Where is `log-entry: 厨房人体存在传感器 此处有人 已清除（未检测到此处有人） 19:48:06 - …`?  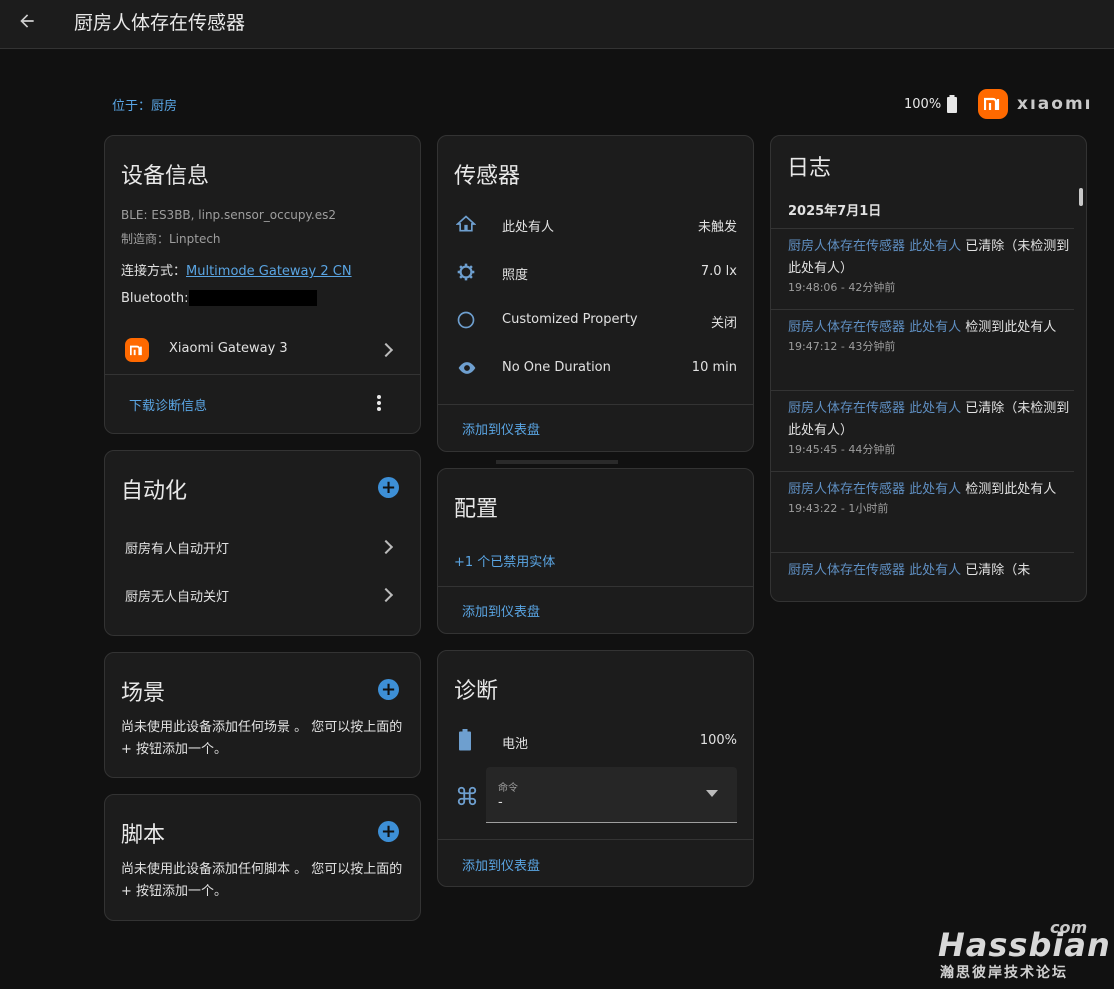
log-entry: 厨房人体存在传感器 此处有人 已清除（未检测到此处有人） 19:48:06 - … is located at coordinates (931, 266).